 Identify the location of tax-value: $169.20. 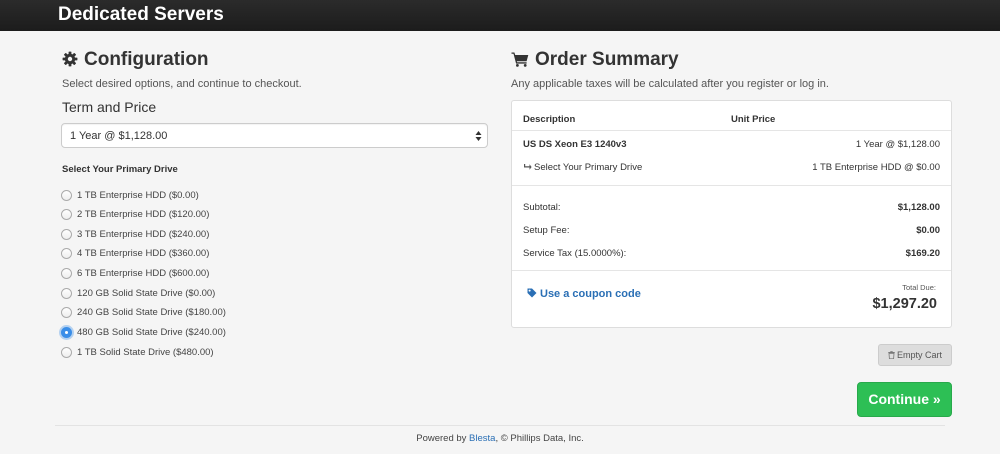
(922, 253).